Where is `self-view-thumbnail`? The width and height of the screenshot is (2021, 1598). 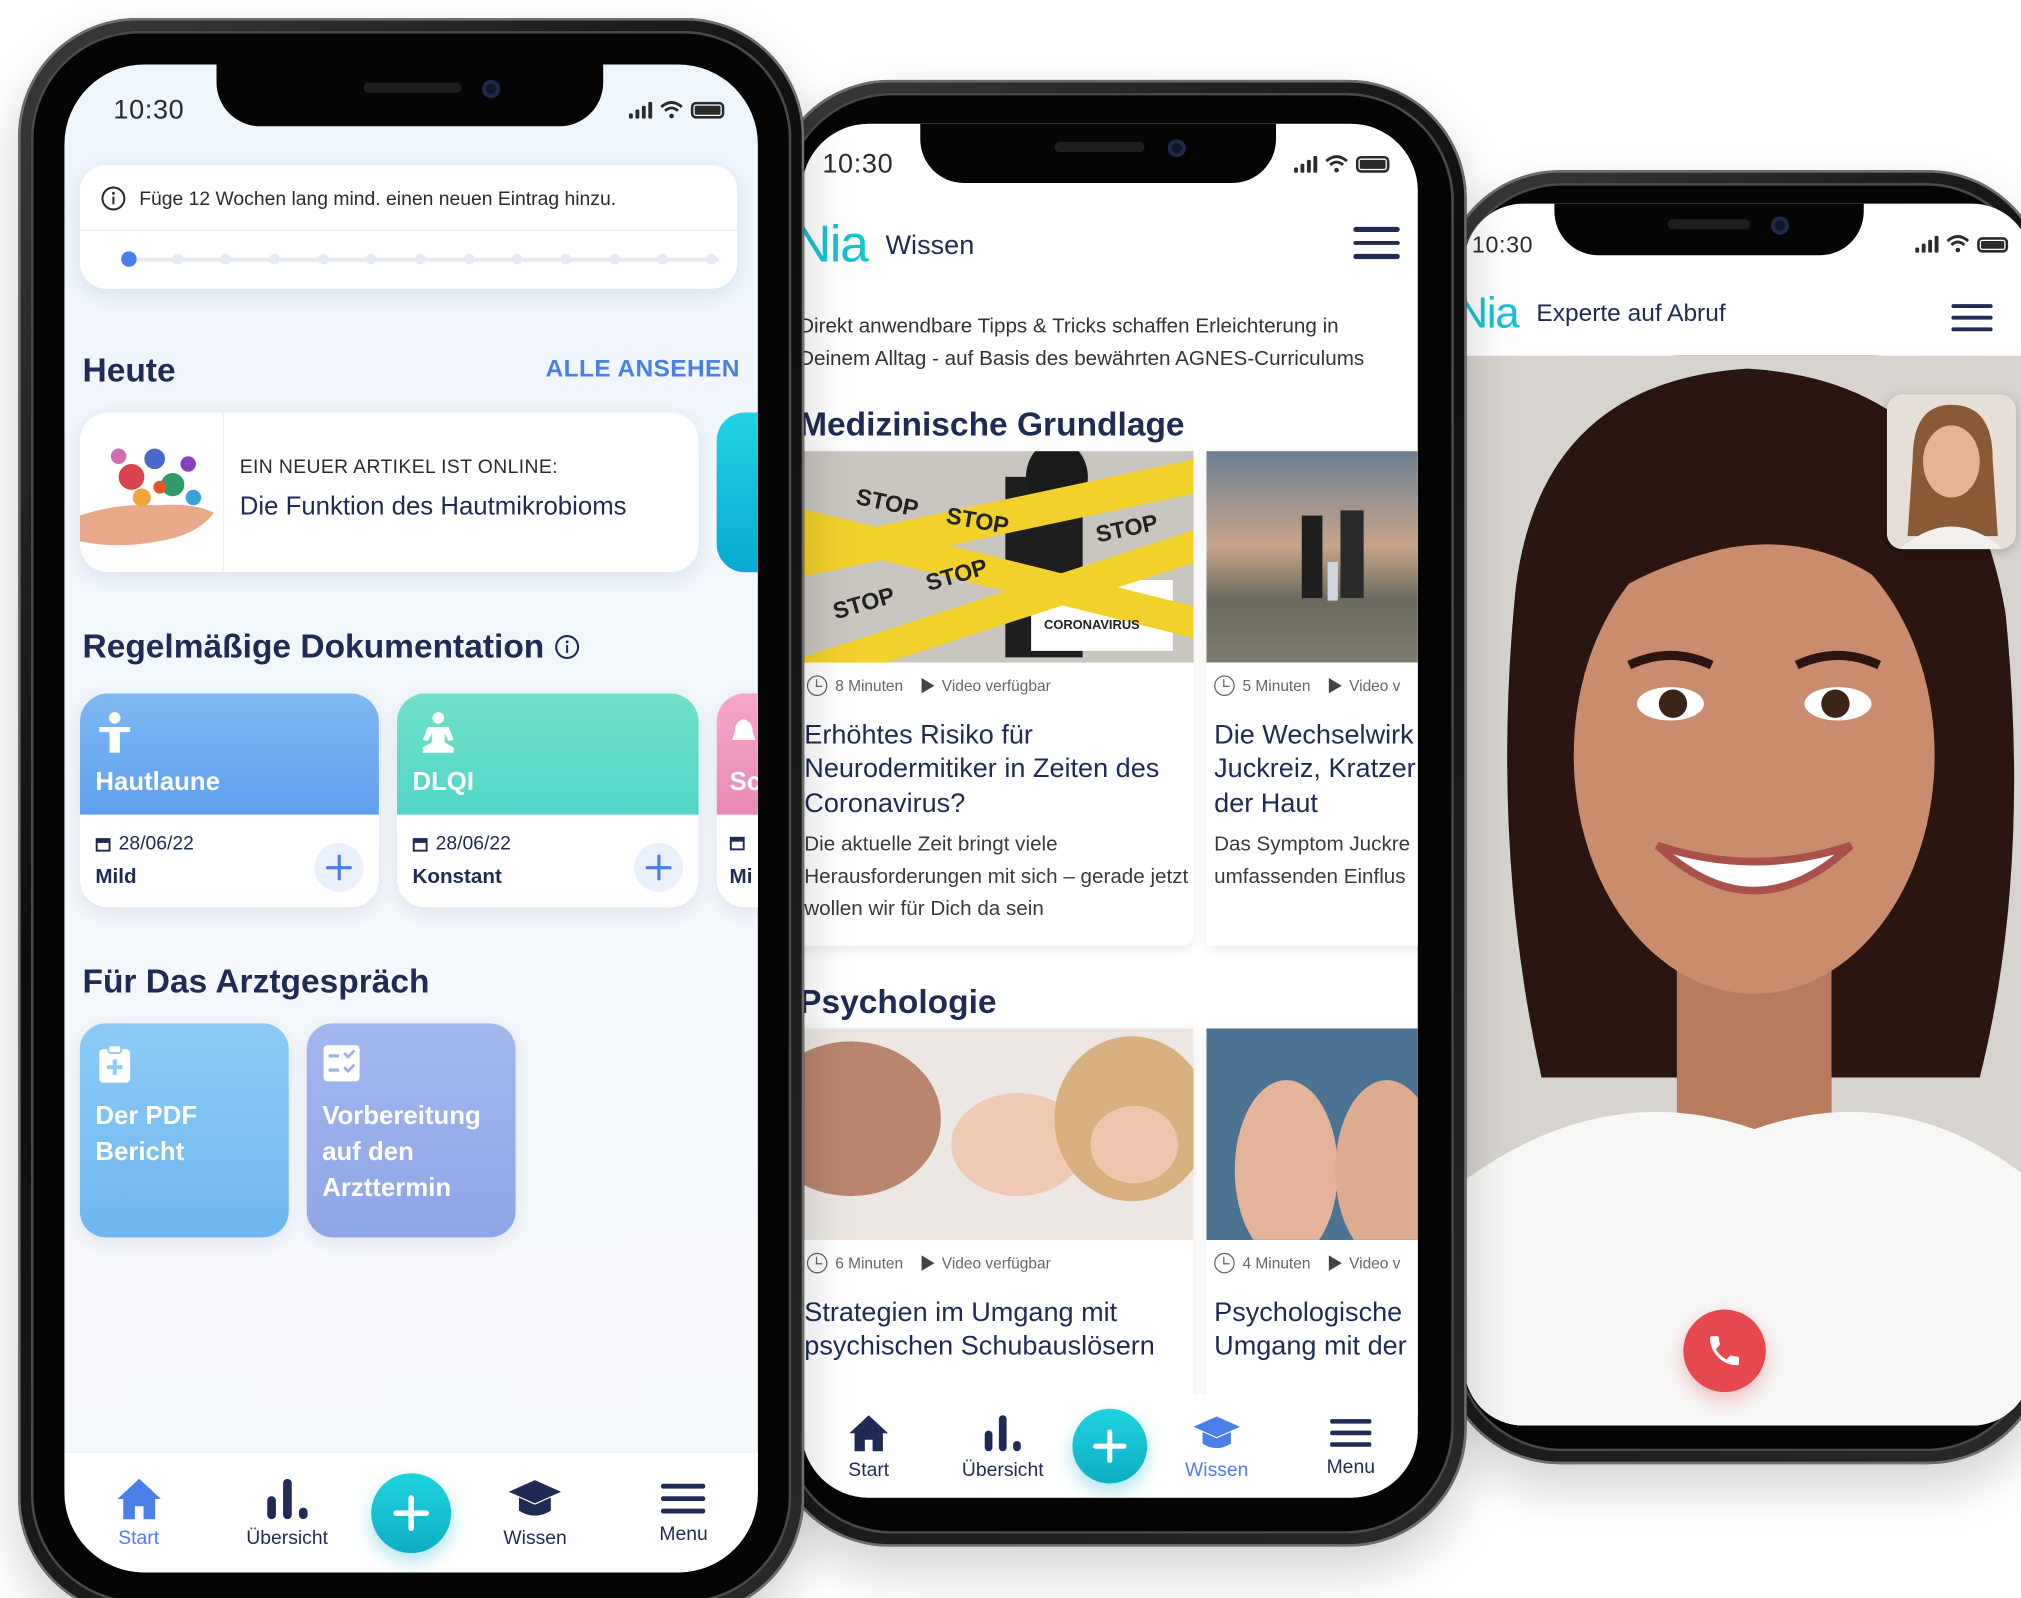
self-view-thumbnail is located at coordinates (1951, 472).